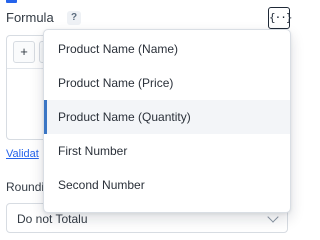 The image size is (320, 240). What do you see at coordinates (167, 185) in the screenshot?
I see `dropdown-item-second-number: Second Number` at bounding box center [167, 185].